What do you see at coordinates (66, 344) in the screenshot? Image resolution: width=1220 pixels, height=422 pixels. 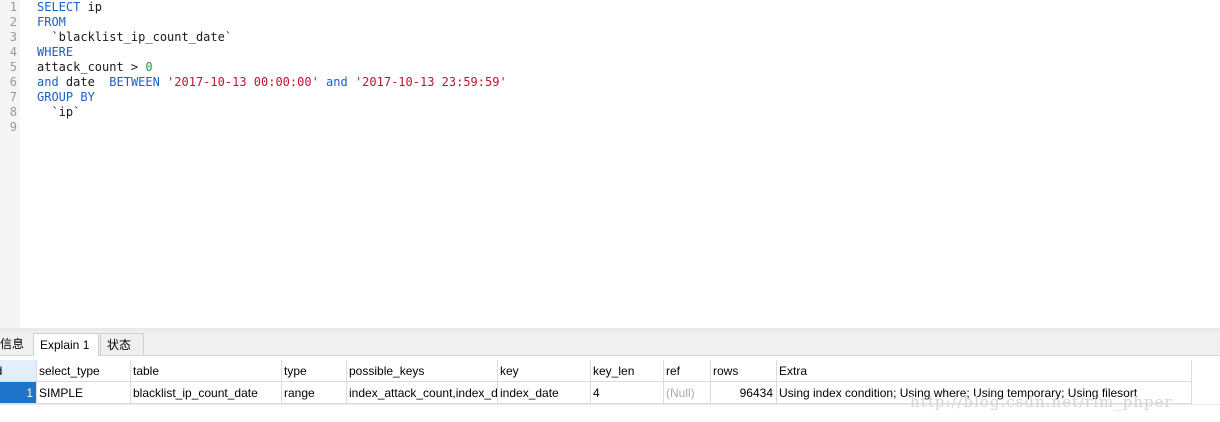 I see `tab-explain: Explain 1` at bounding box center [66, 344].